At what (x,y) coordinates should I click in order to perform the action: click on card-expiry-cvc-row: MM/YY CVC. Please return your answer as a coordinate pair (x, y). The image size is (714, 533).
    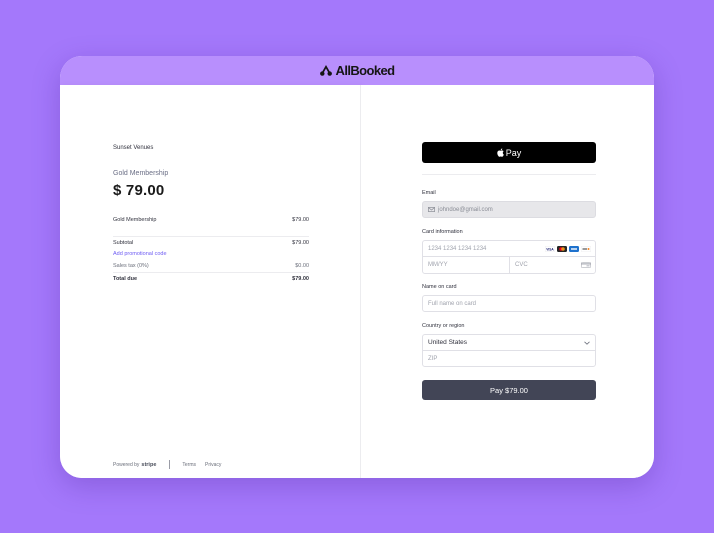
    Looking at the image, I should click on (509, 265).